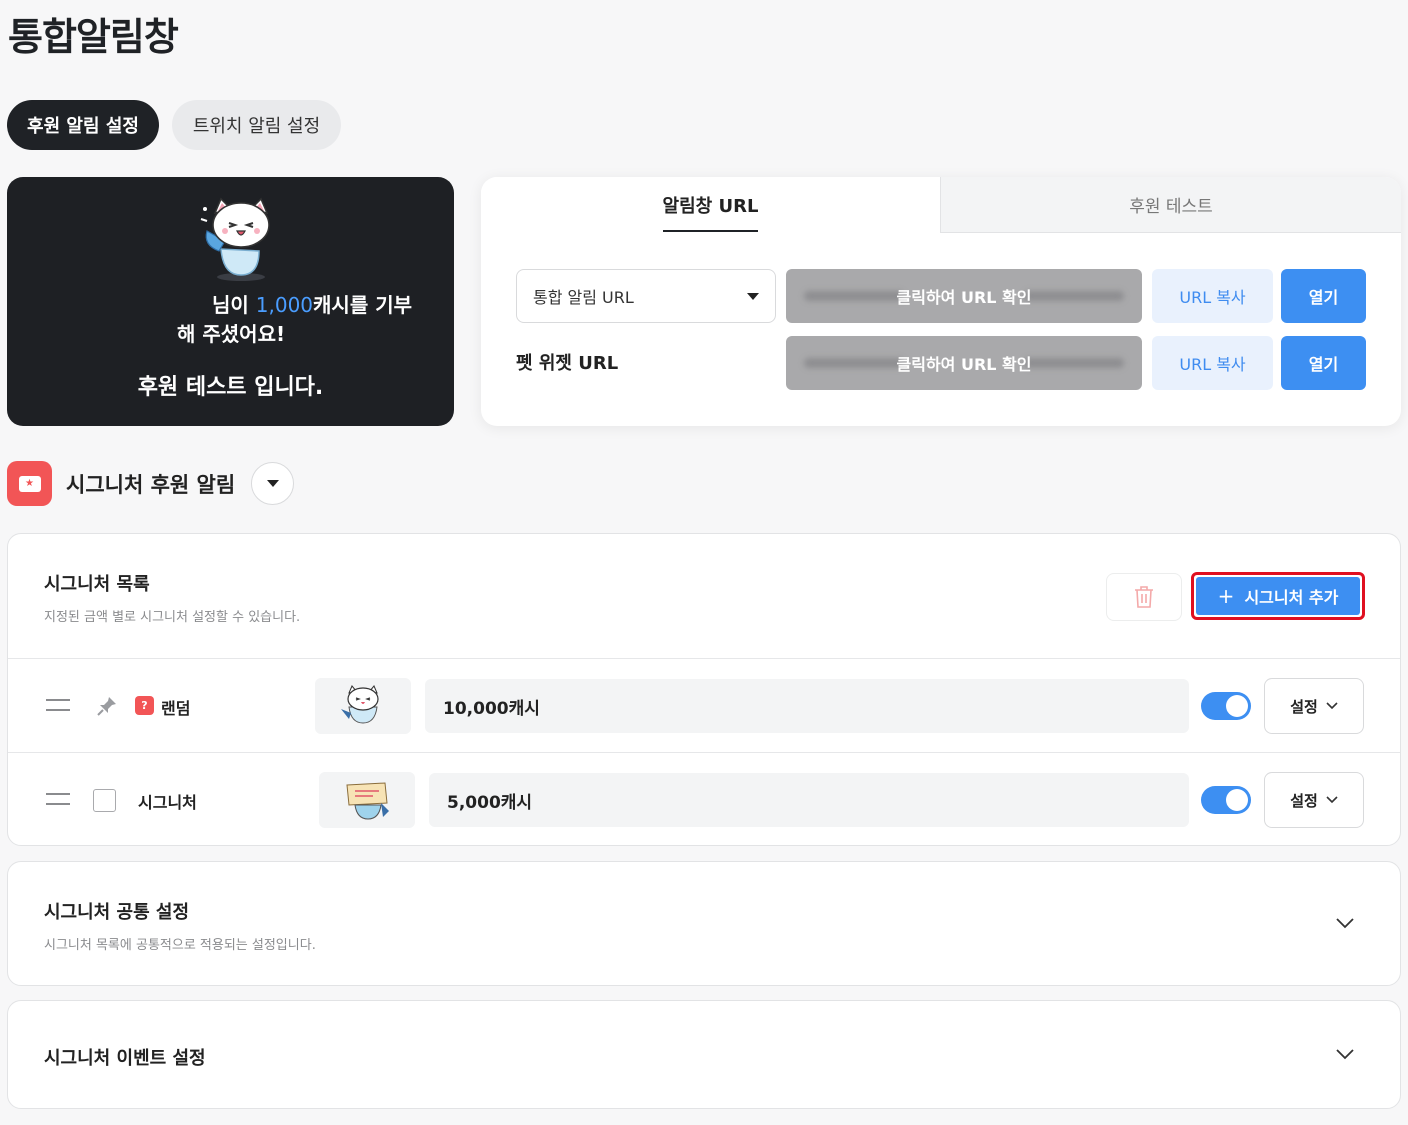 The width and height of the screenshot is (1408, 1125). I want to click on alert-preview-panel: 님이 1,000캐시를 기부 해 주셨어요! 후원 테스트 입니다., so click(230, 301).